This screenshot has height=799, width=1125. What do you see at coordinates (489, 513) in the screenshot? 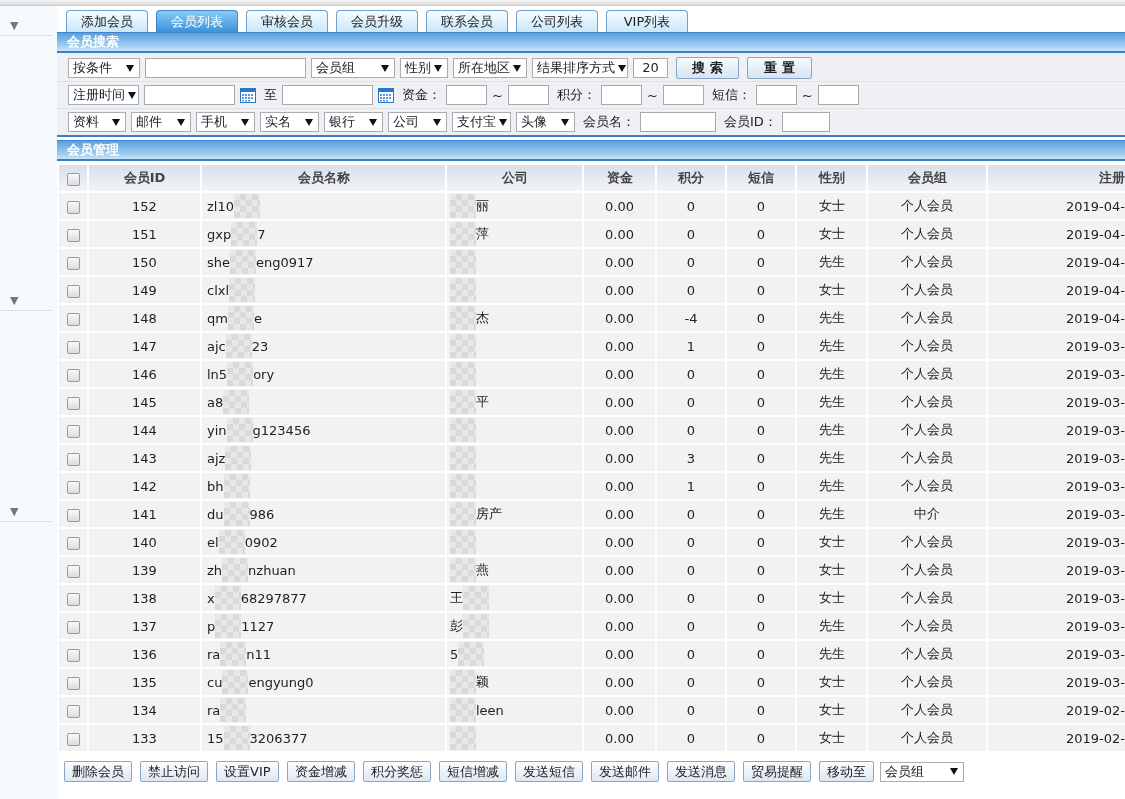
I see `company-text: 房产` at bounding box center [489, 513].